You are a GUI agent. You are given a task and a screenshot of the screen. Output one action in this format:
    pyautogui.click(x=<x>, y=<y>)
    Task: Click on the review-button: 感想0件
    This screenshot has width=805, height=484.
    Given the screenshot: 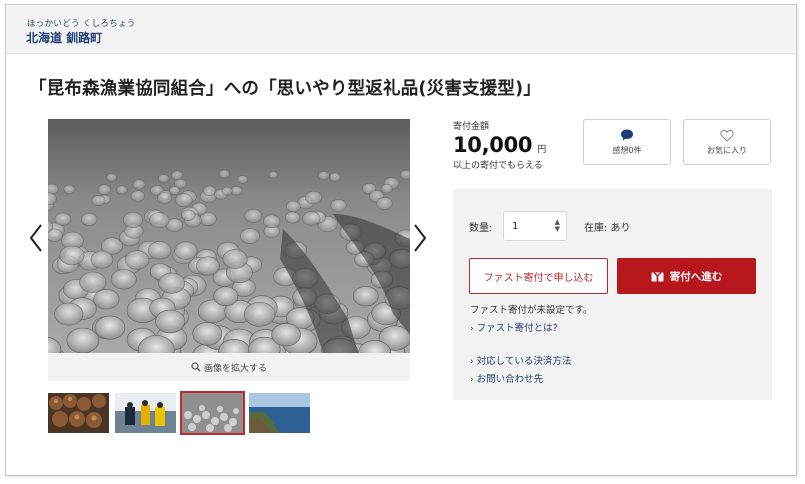 What is the action you would take?
    pyautogui.click(x=627, y=142)
    